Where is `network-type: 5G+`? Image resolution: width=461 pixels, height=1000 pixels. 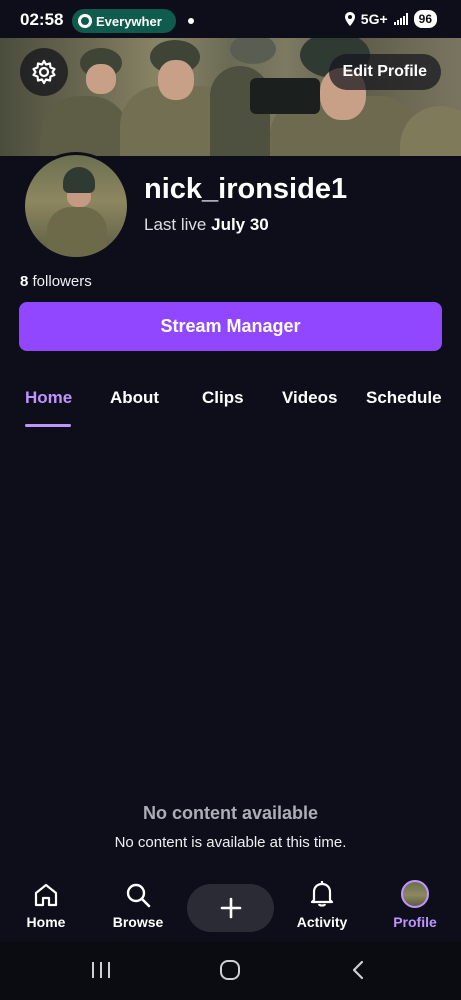 network-type: 5G+ is located at coordinates (374, 19).